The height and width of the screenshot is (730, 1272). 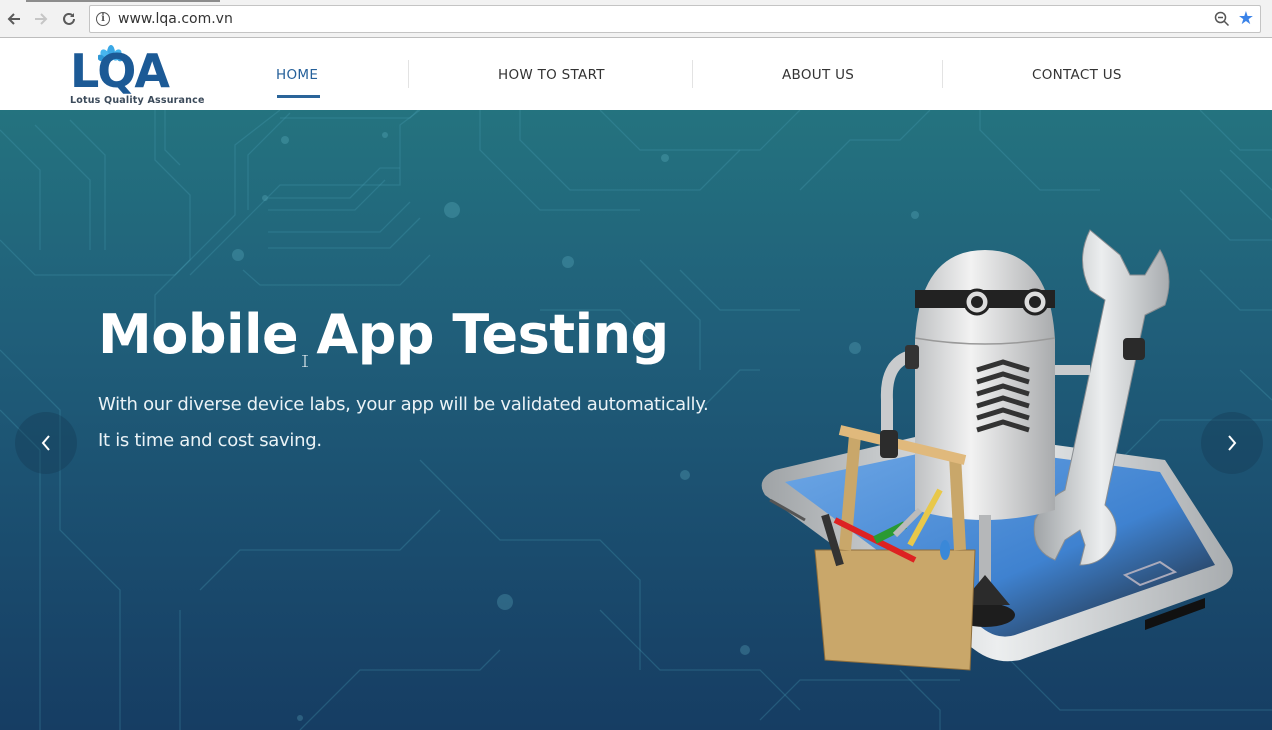 I want to click on address-bar: i www.lqa.com.vn ★, so click(x=675, y=19).